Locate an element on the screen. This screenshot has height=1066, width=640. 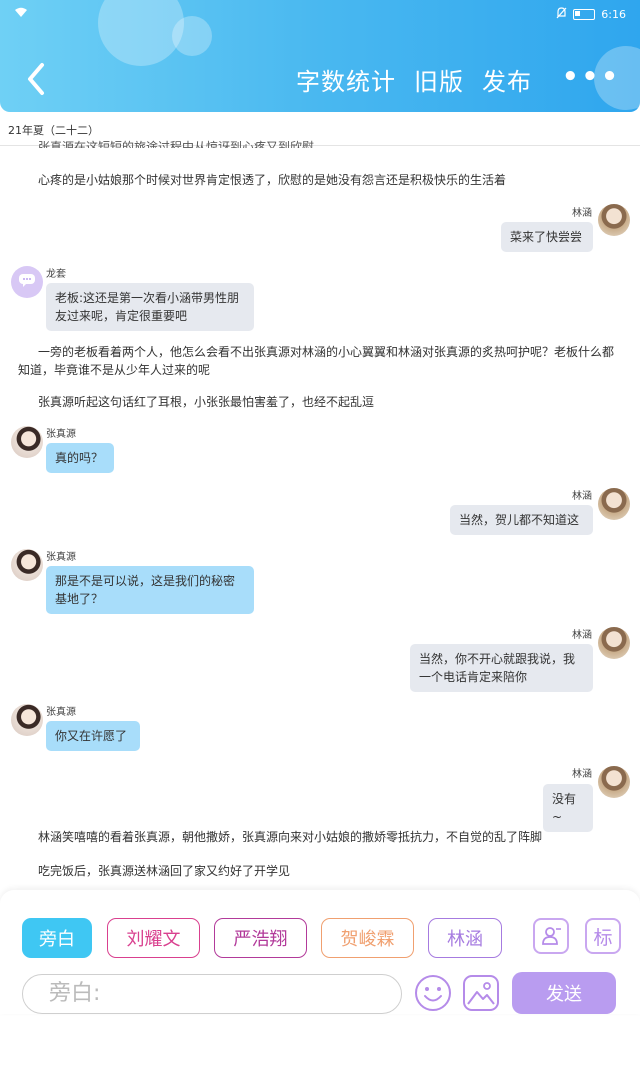
chapter-title: 21年夏（二十二） is located at coordinates (53, 130).